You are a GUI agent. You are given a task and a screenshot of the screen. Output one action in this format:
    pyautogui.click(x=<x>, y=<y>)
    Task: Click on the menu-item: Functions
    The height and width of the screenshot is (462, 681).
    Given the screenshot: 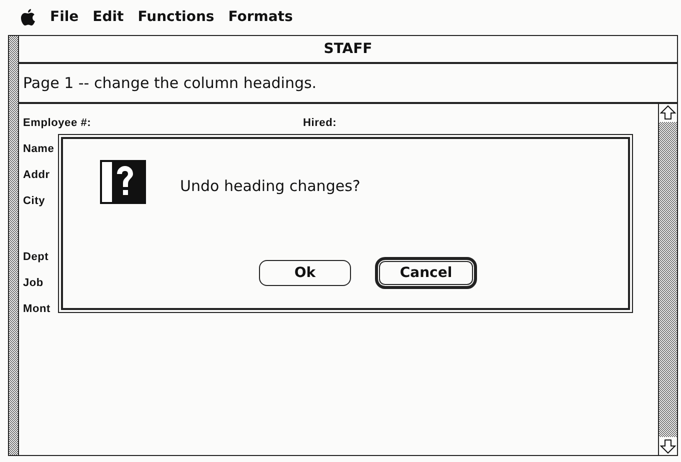 What is the action you would take?
    pyautogui.click(x=176, y=17)
    